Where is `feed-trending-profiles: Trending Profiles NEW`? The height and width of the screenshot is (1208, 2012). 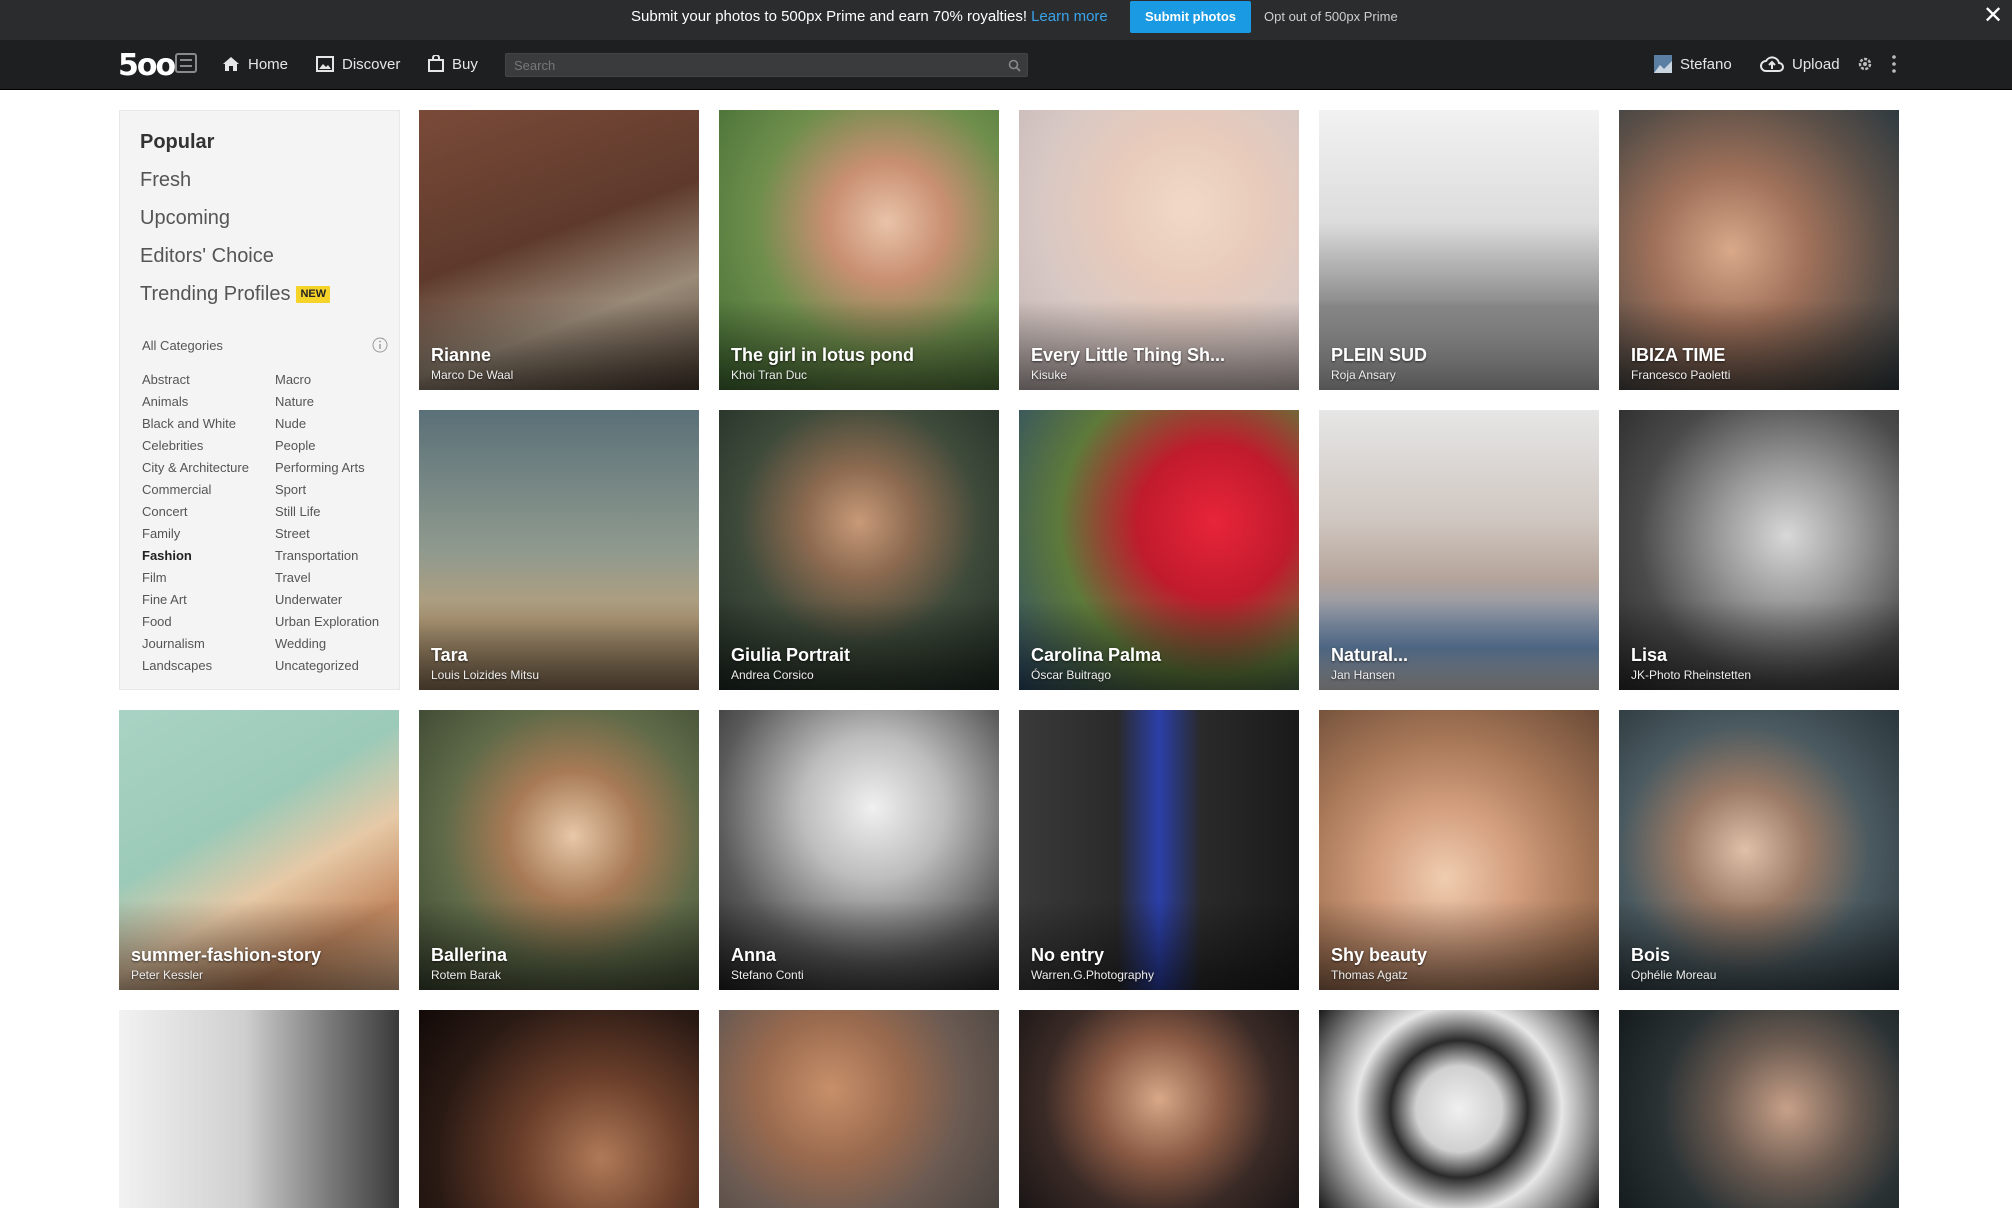 feed-trending-profiles: Trending Profiles NEW is located at coordinates (235, 298).